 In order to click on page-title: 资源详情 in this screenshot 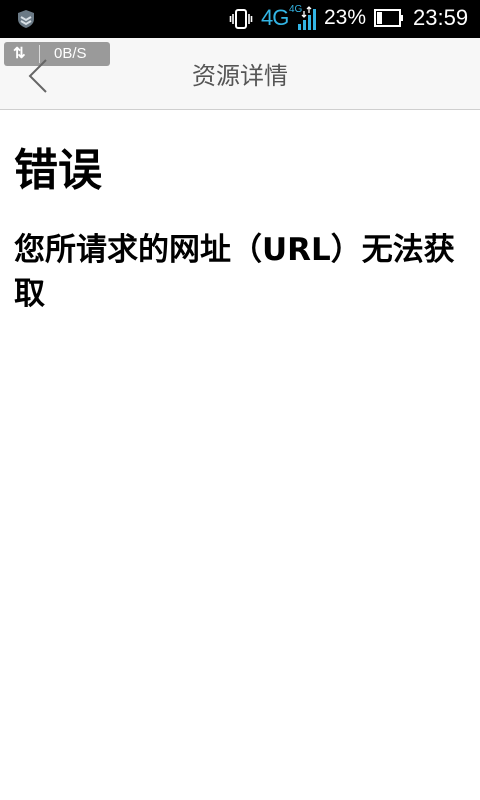, I will do `click(240, 76)`.